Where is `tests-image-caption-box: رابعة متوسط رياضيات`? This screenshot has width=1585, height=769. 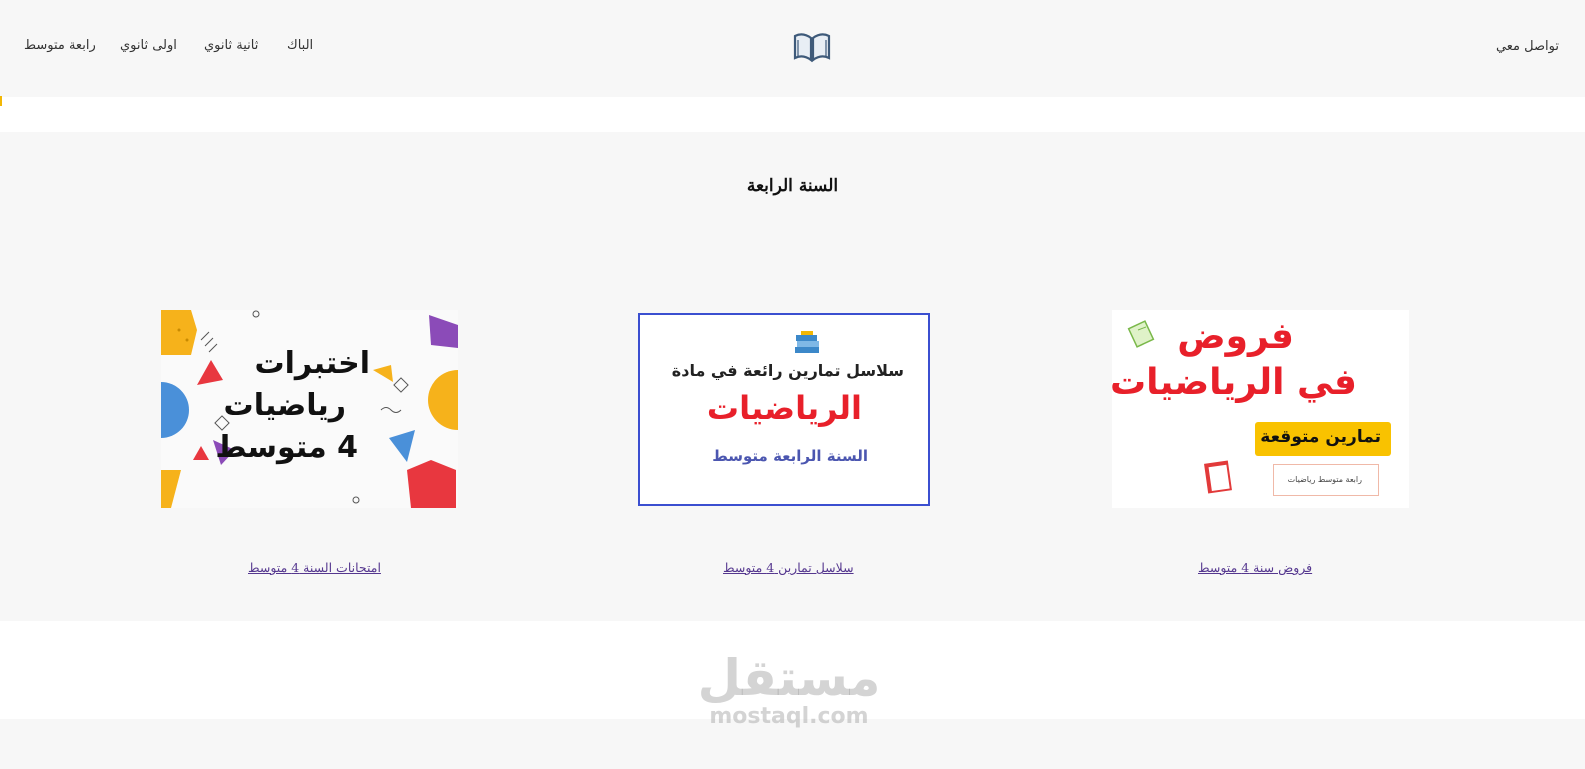
tests-image-caption-box: رابعة متوسط رياضيات is located at coordinates (1326, 480).